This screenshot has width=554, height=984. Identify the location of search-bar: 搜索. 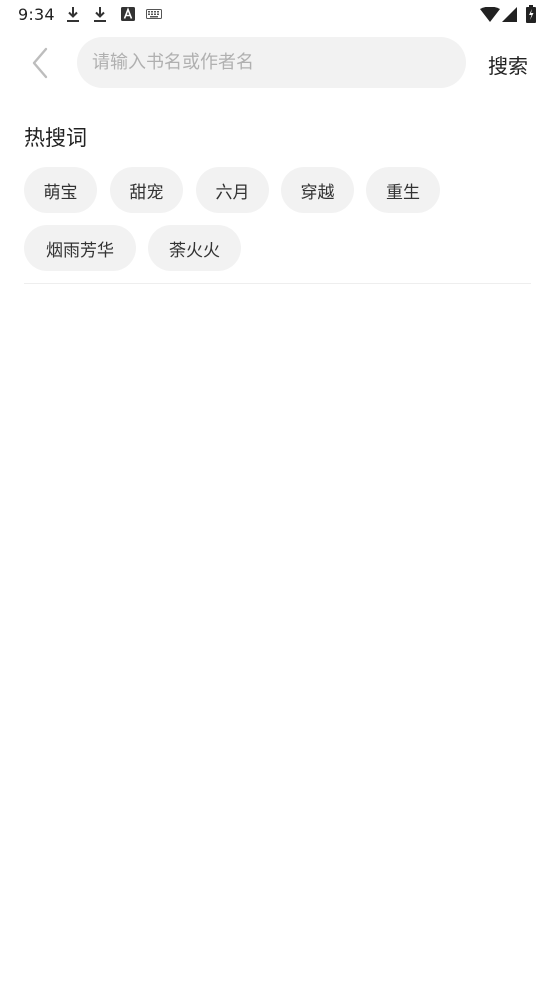
(277, 63).